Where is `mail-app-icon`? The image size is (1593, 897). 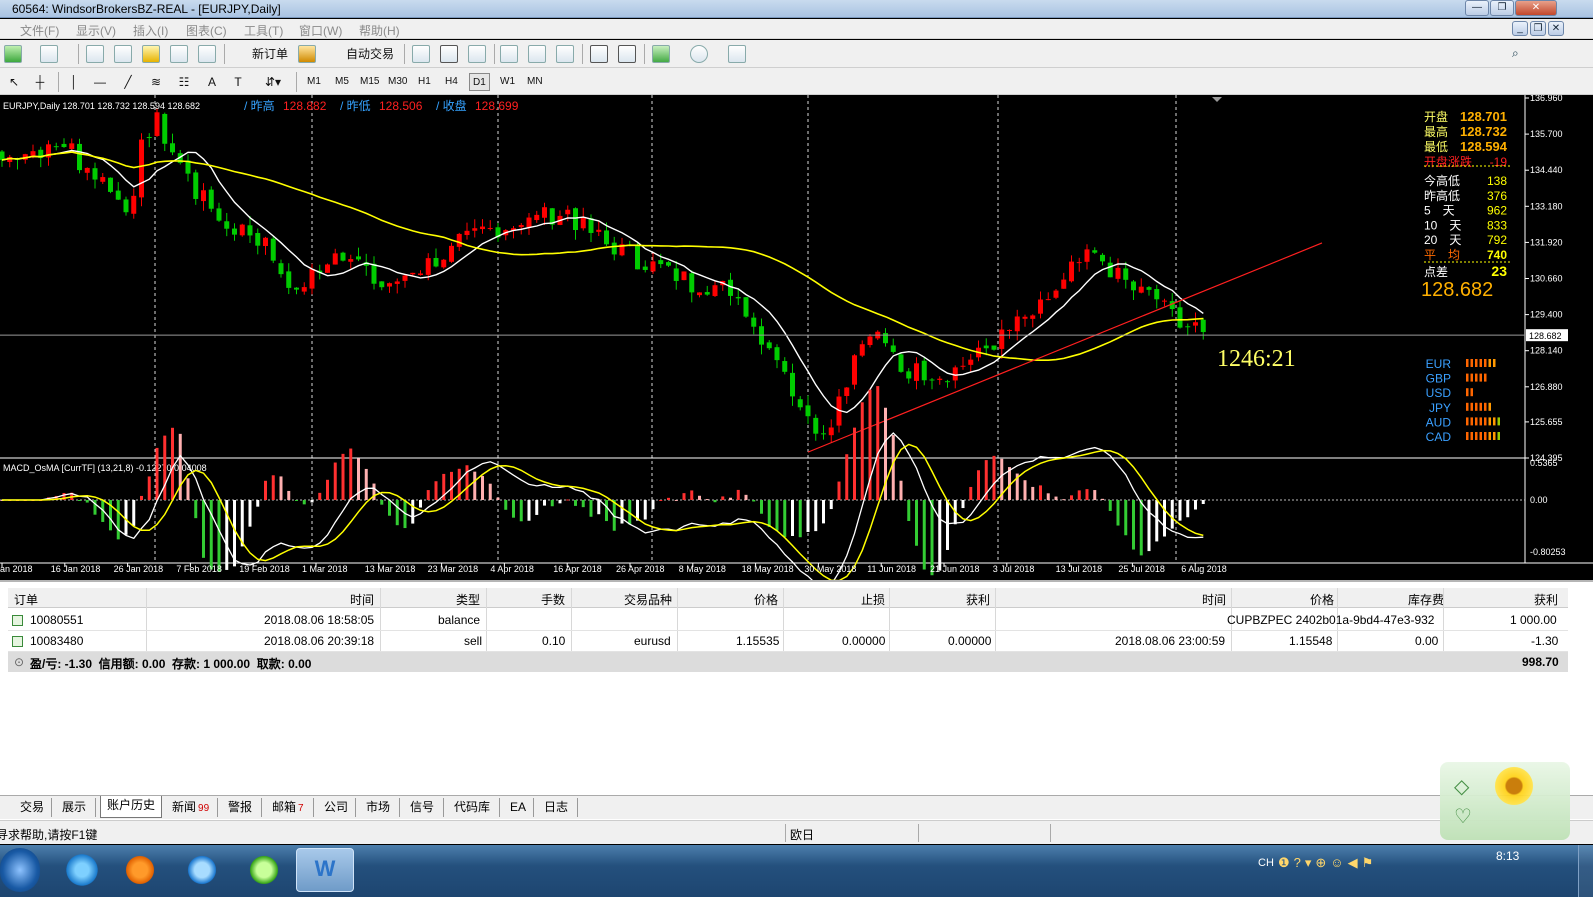
mail-app-icon is located at coordinates (202, 870).